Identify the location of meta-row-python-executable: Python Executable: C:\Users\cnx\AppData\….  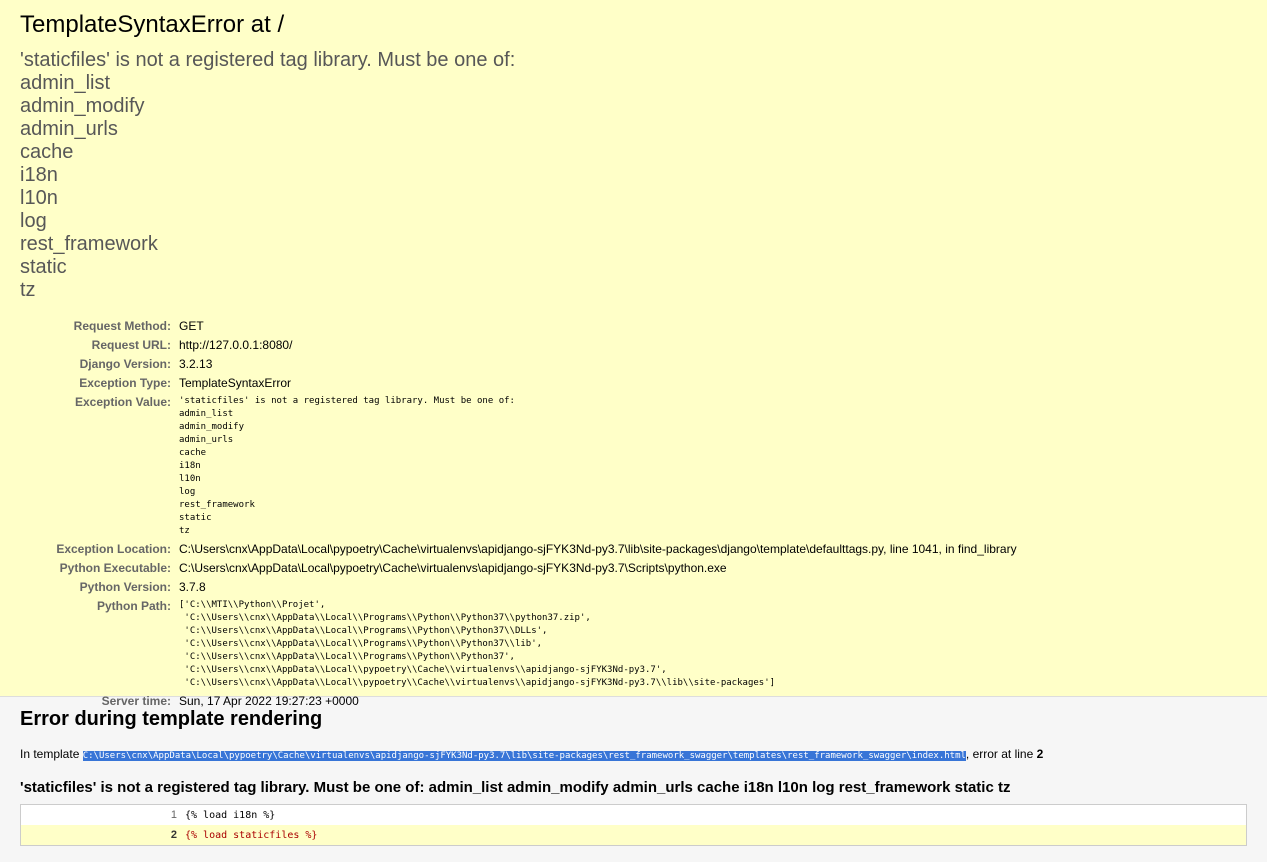
(518, 568).